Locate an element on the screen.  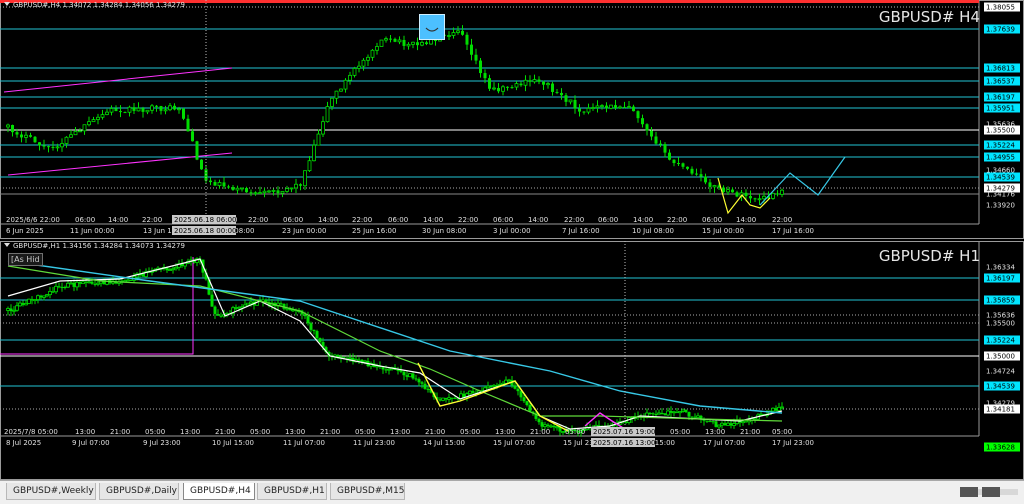
smile-indicator-icon is located at coordinates (432, 27).